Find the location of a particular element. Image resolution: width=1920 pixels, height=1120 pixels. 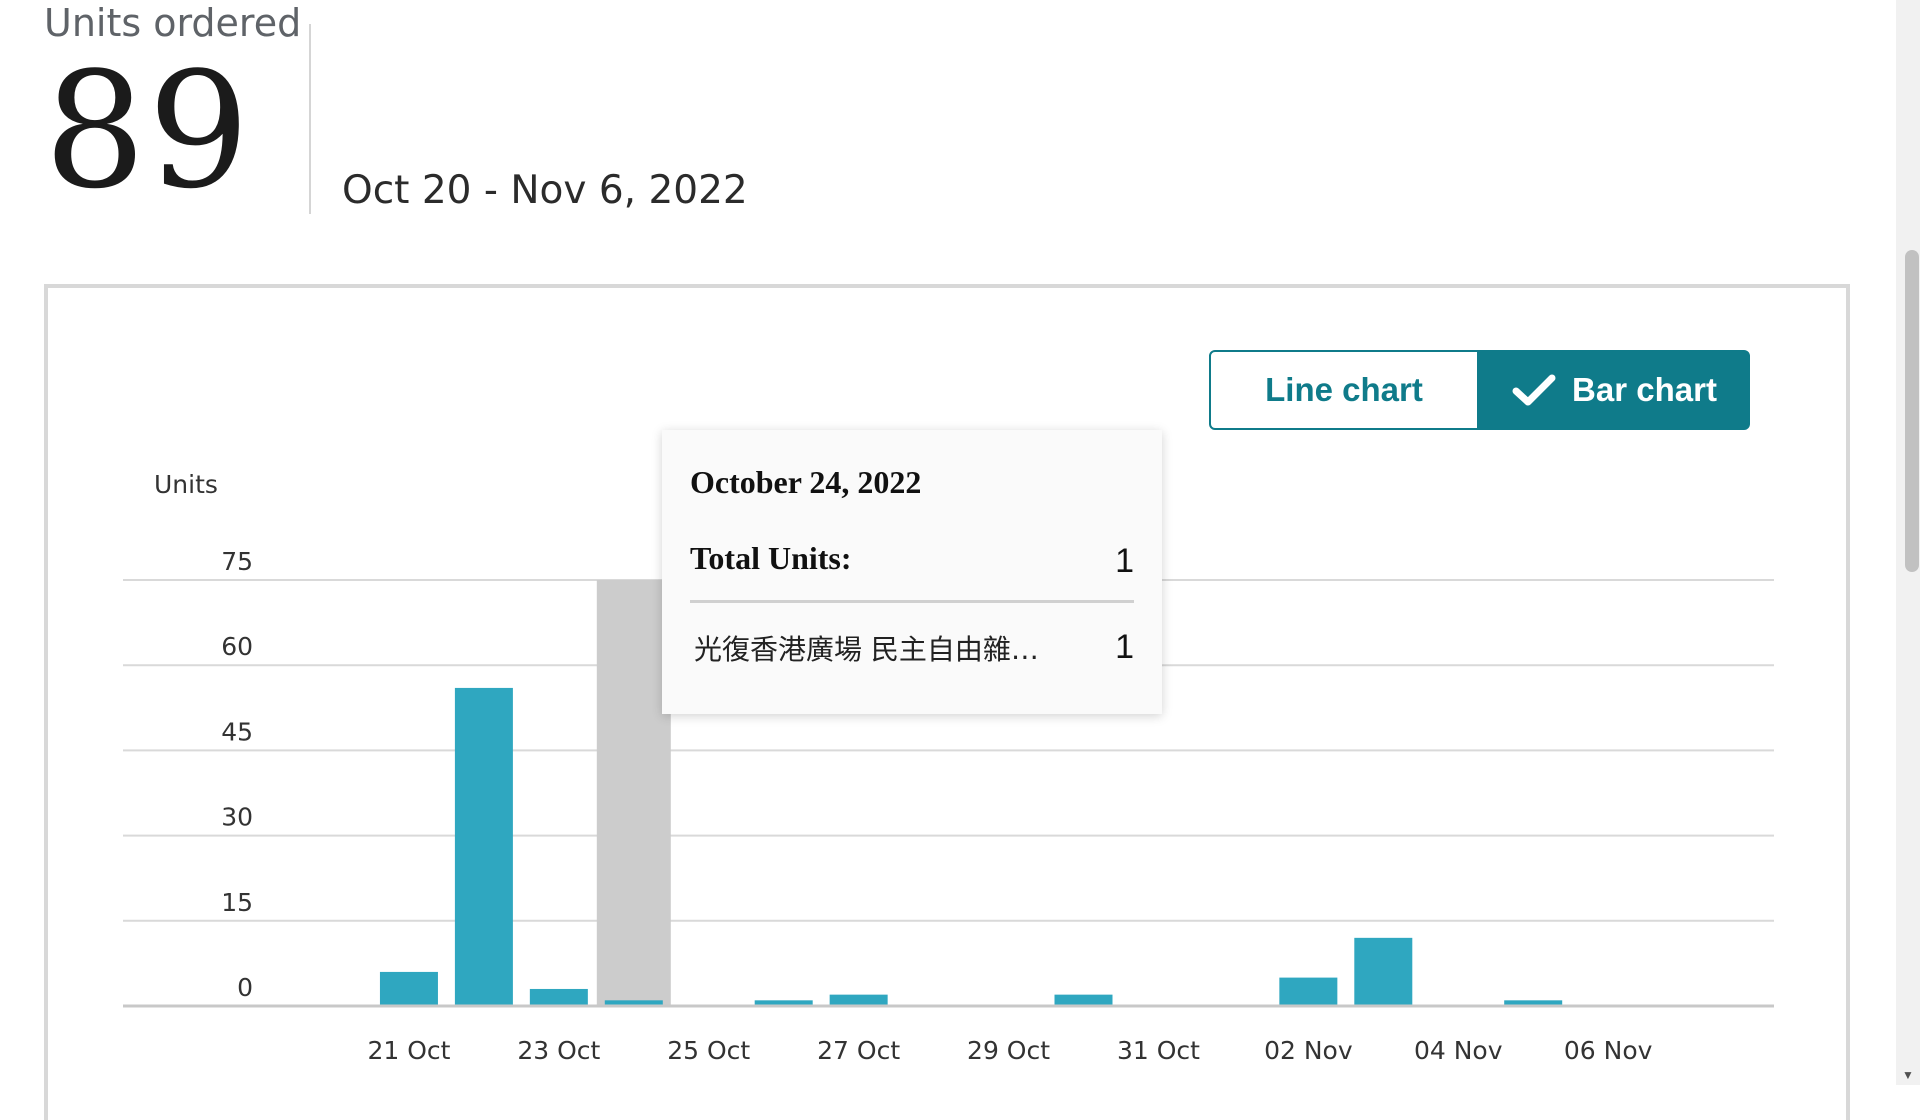

y-tick-label: 0 is located at coordinates (245, 987).